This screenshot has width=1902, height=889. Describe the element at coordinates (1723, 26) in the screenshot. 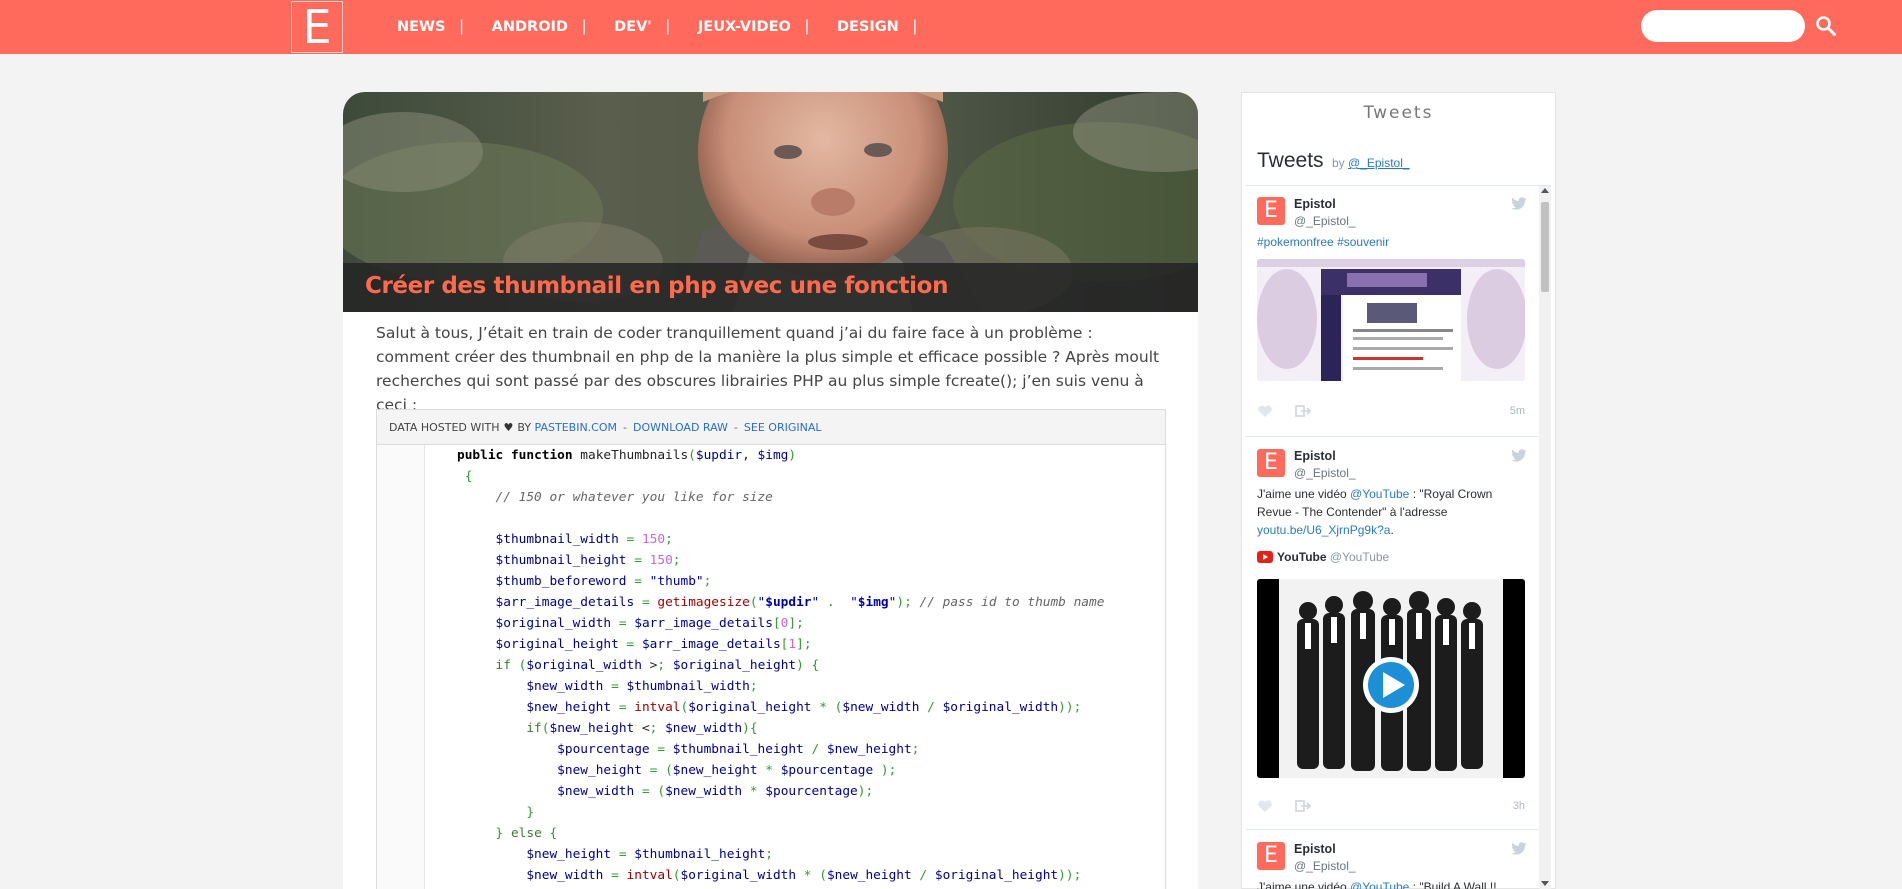

I see `search-input` at that location.